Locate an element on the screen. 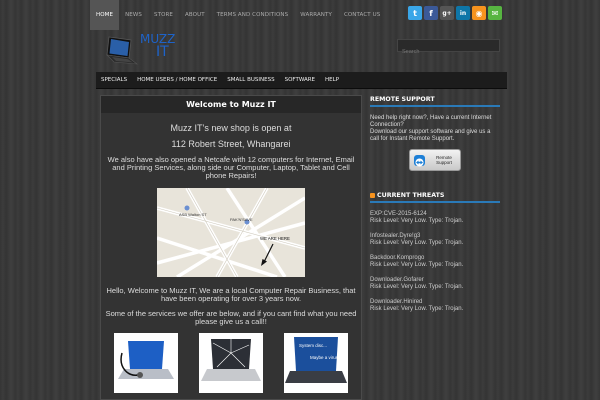 The image size is (600, 400). threat-link: Infostealer.Dyre!g3 is located at coordinates (435, 236).